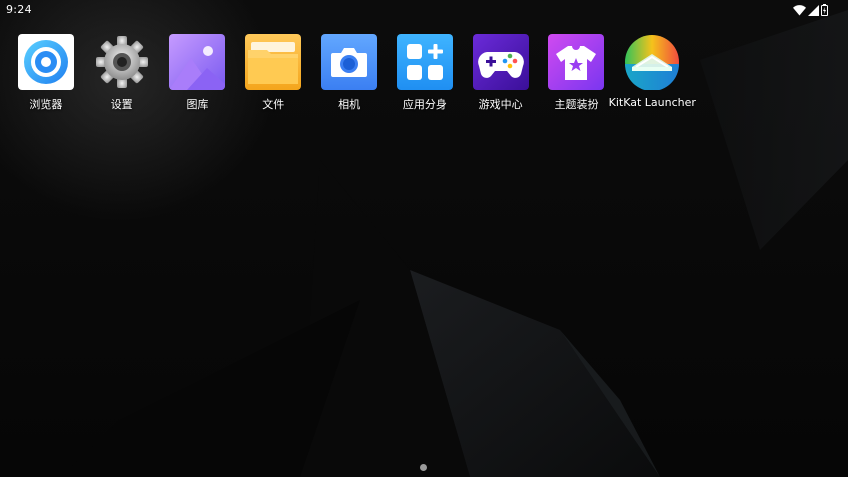 The width and height of the screenshot is (848, 477). Describe the element at coordinates (45, 62) in the screenshot. I see `browser-icon` at that location.